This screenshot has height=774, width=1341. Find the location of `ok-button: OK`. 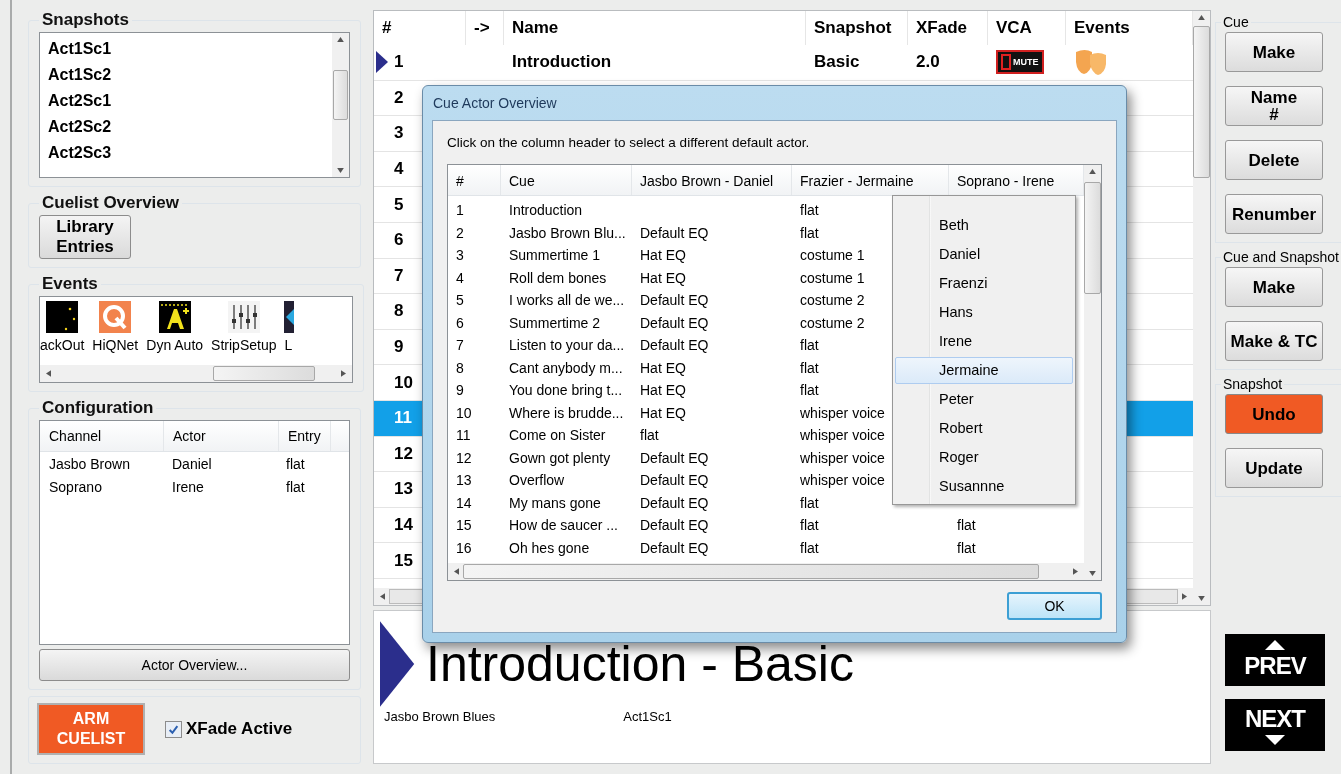

ok-button: OK is located at coordinates (1054, 606).